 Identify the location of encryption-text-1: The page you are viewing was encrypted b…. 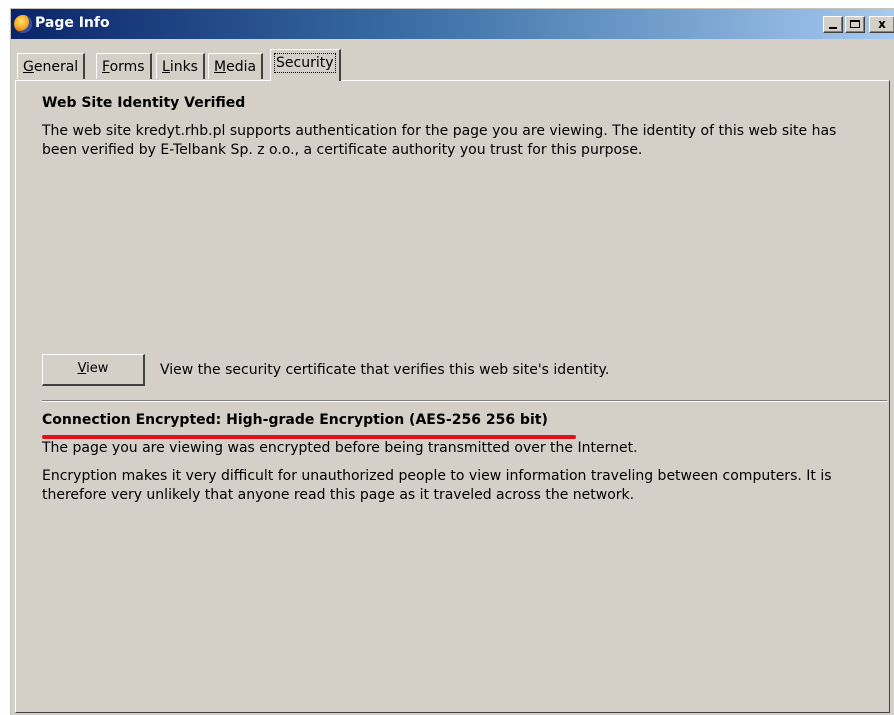
(340, 448).